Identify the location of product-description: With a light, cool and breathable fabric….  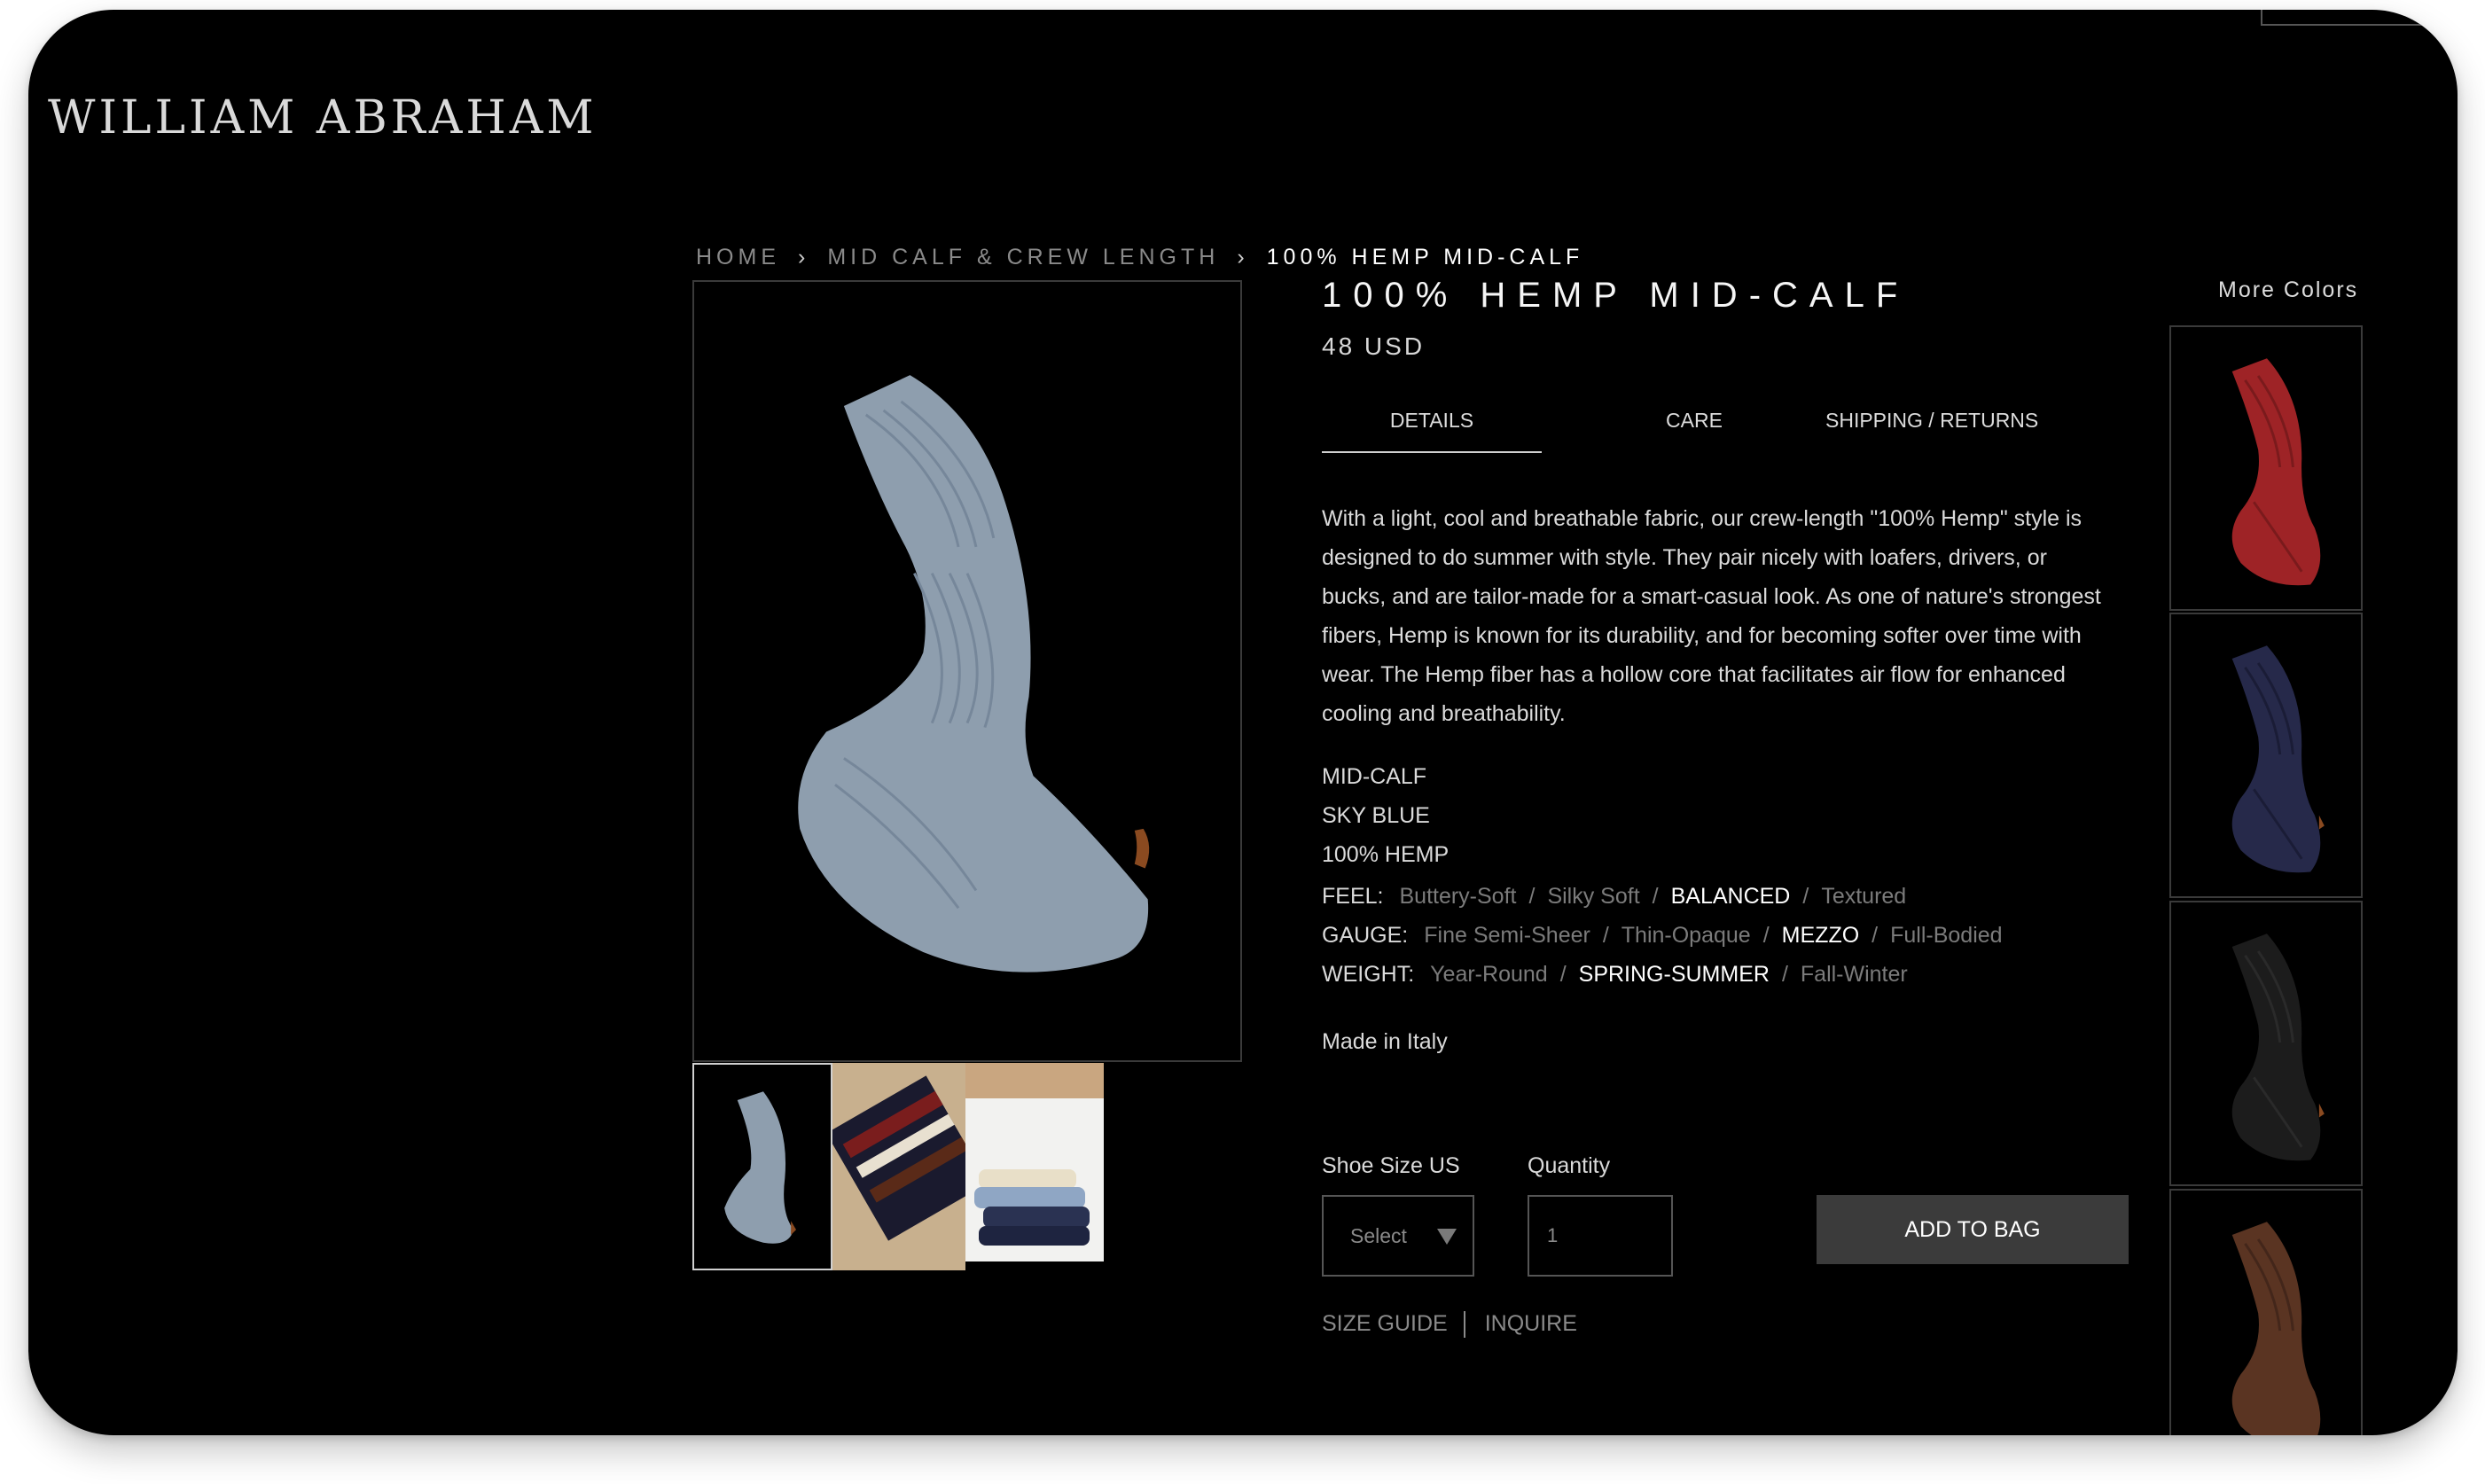
(1711, 616).